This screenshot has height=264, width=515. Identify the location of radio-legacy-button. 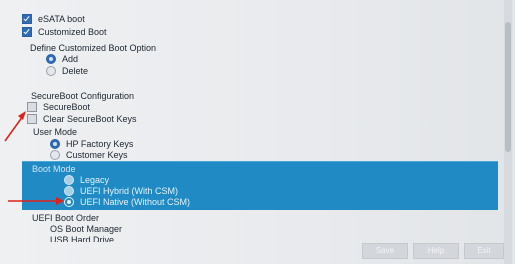
(69, 180).